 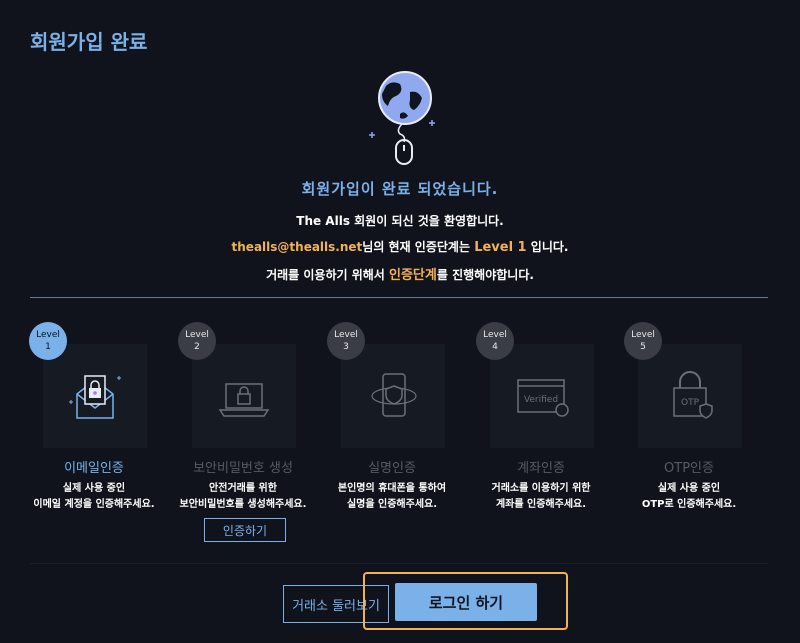 What do you see at coordinates (413, 275) in the screenshot?
I see `cta-highlight: 인증단계` at bounding box center [413, 275].